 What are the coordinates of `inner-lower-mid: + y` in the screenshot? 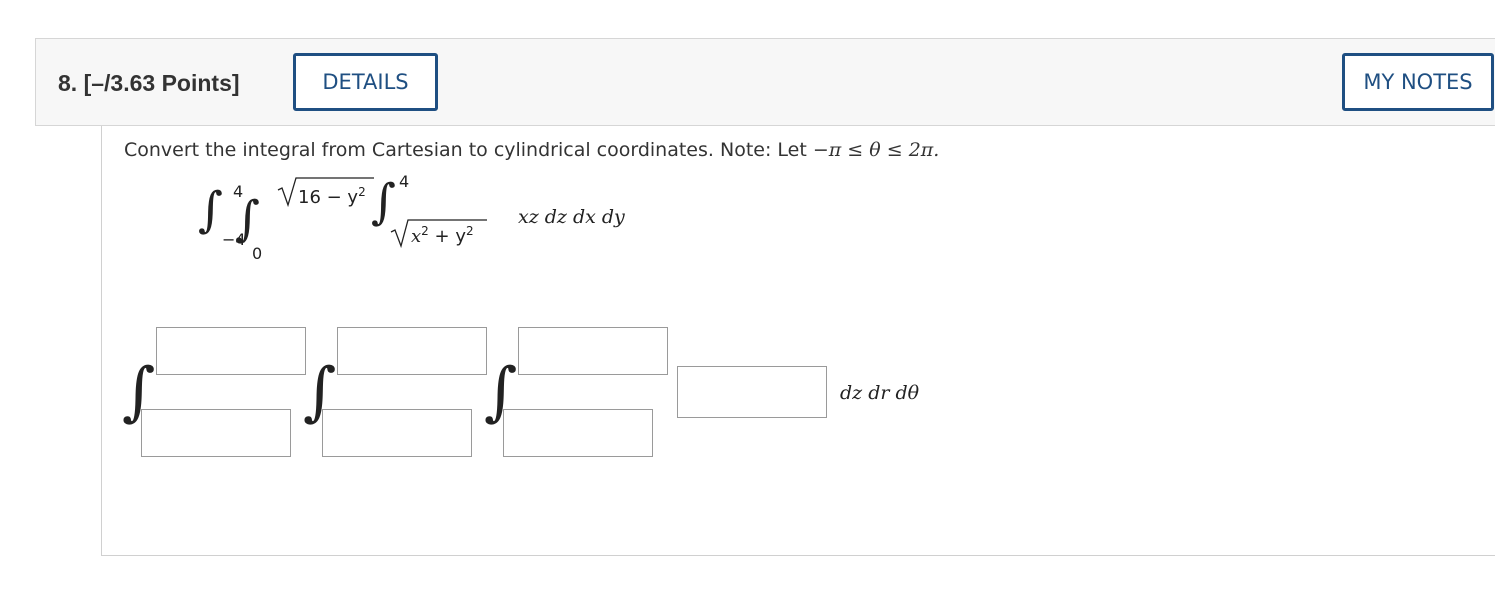 It's located at (447, 236).